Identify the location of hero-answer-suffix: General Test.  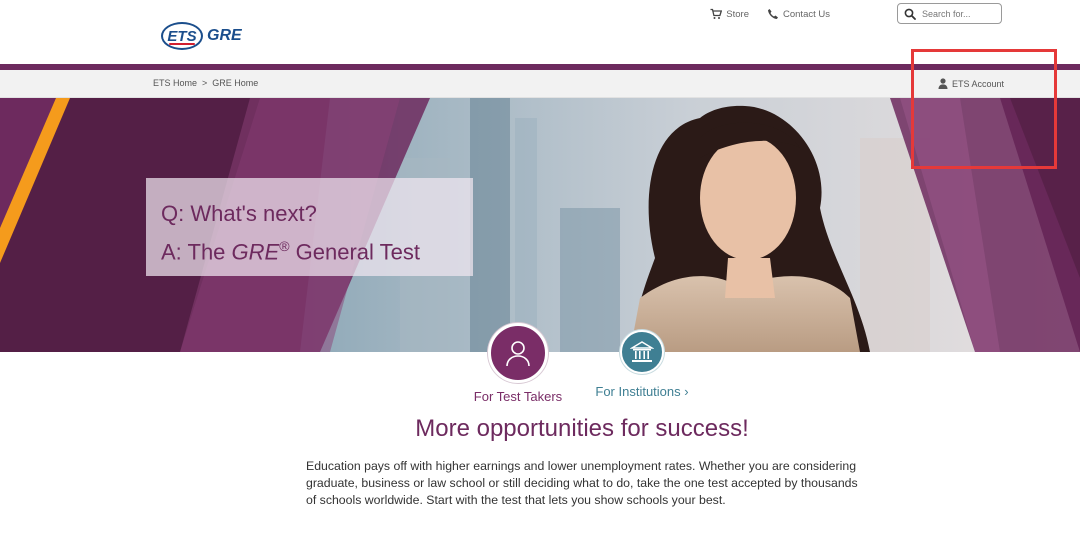
(354, 252).